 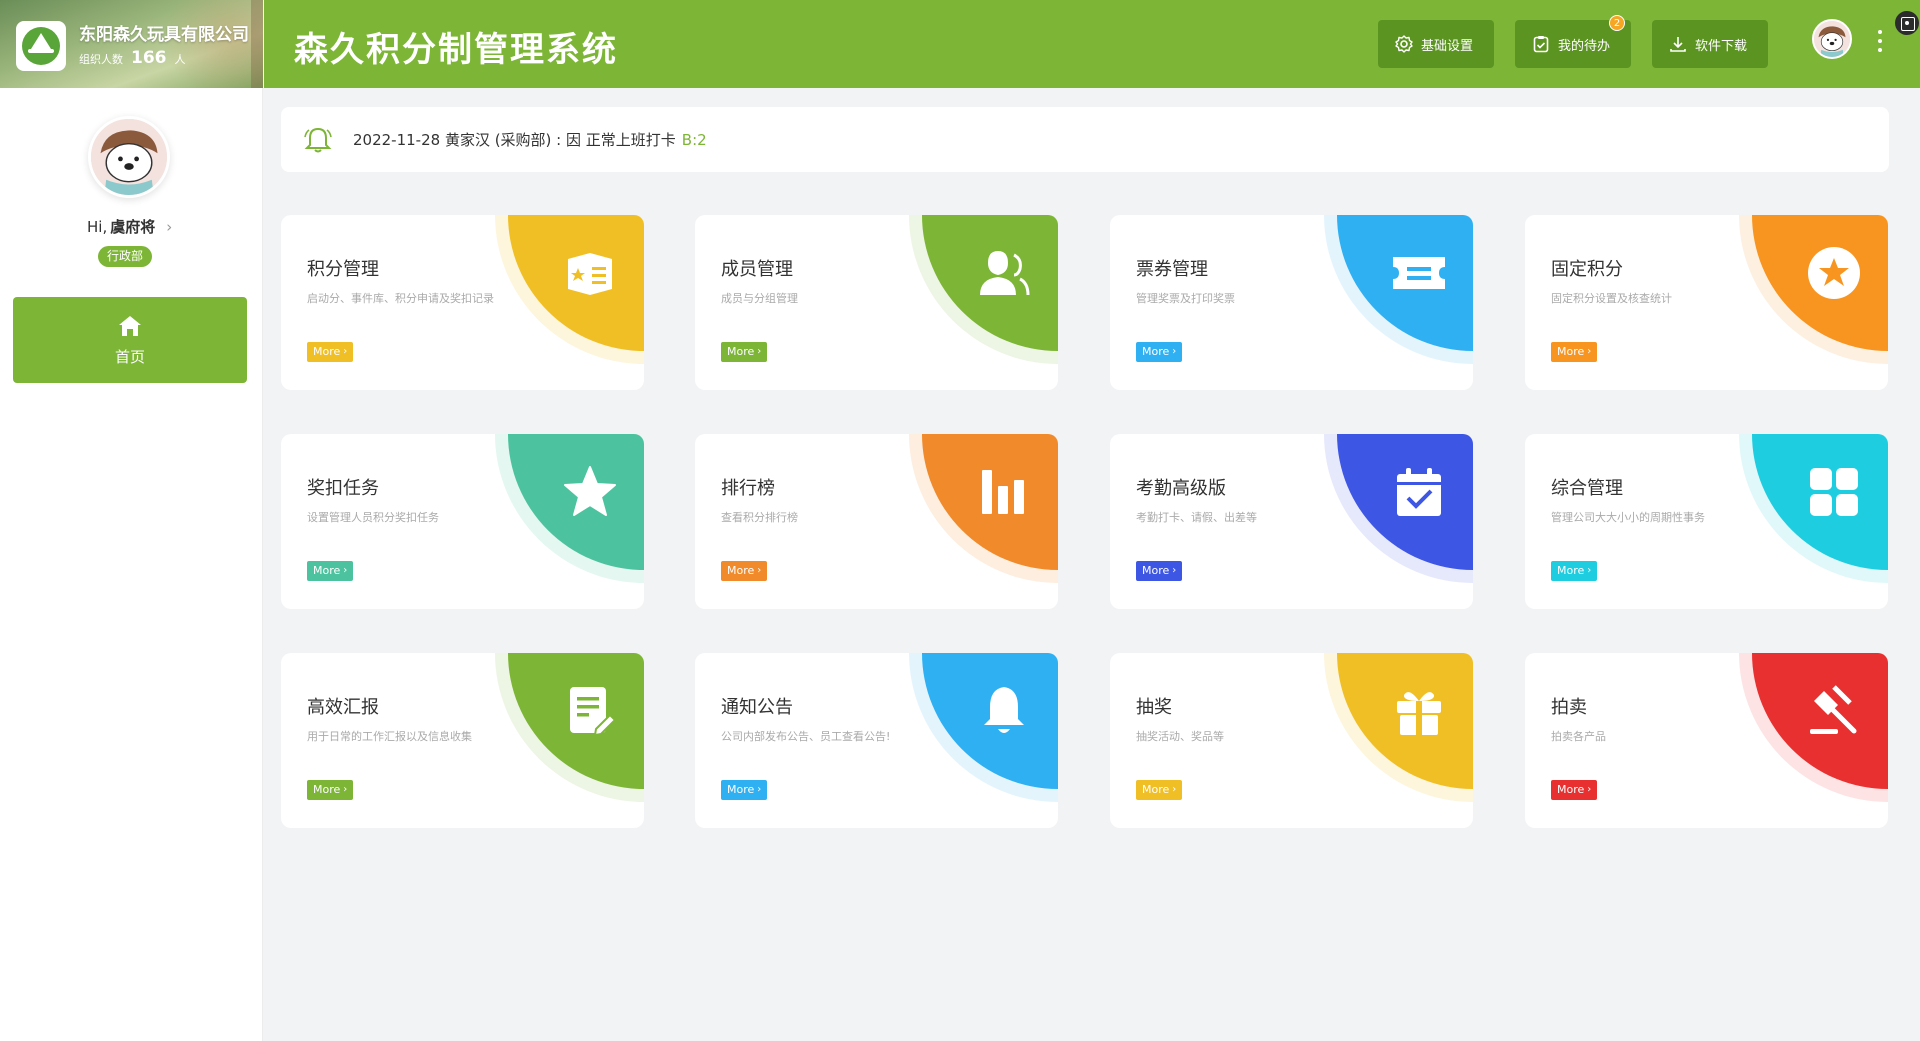 I want to click on module-card-points: 积分管理 启动分、事件库、积分申请及奖扣记录 More ›, so click(x=462, y=302).